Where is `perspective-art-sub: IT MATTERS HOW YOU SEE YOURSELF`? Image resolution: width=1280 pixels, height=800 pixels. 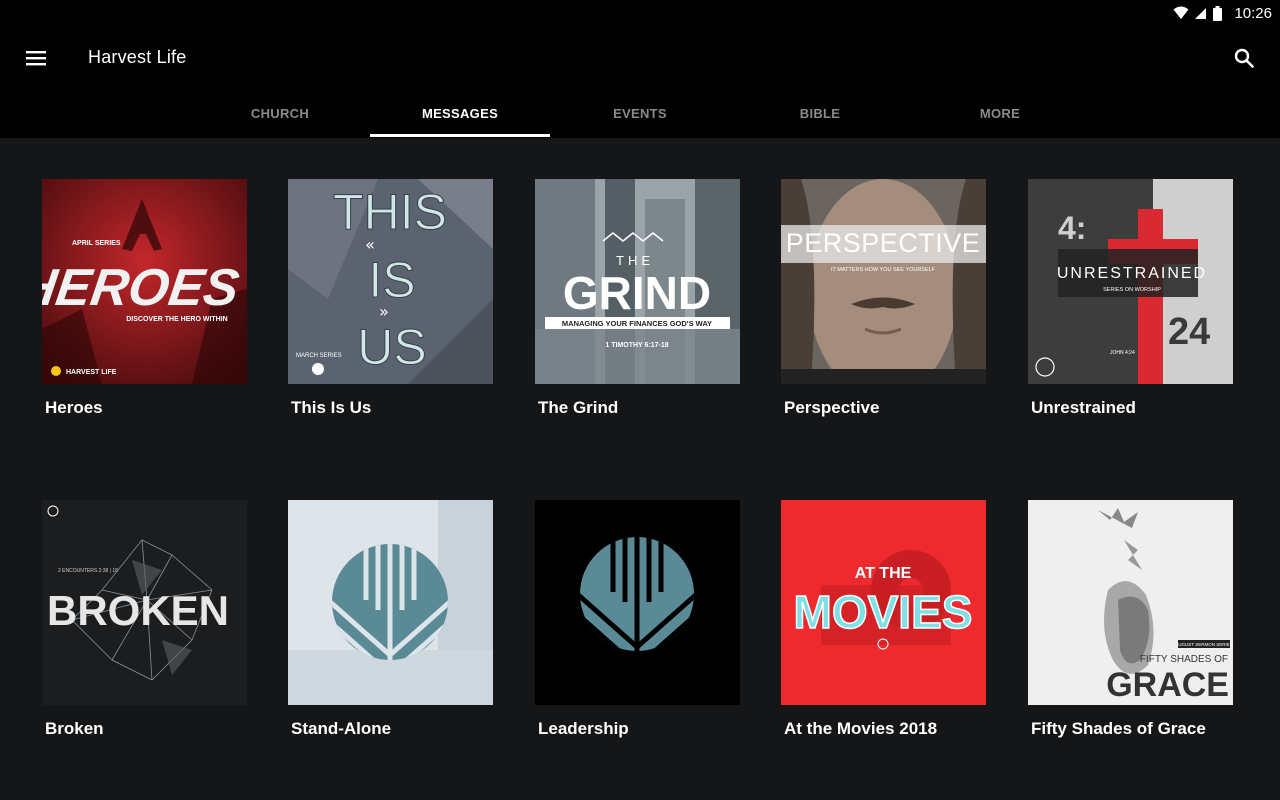
perspective-art-sub: IT MATTERS HOW YOU SEE YOURSELF is located at coordinates (883, 270).